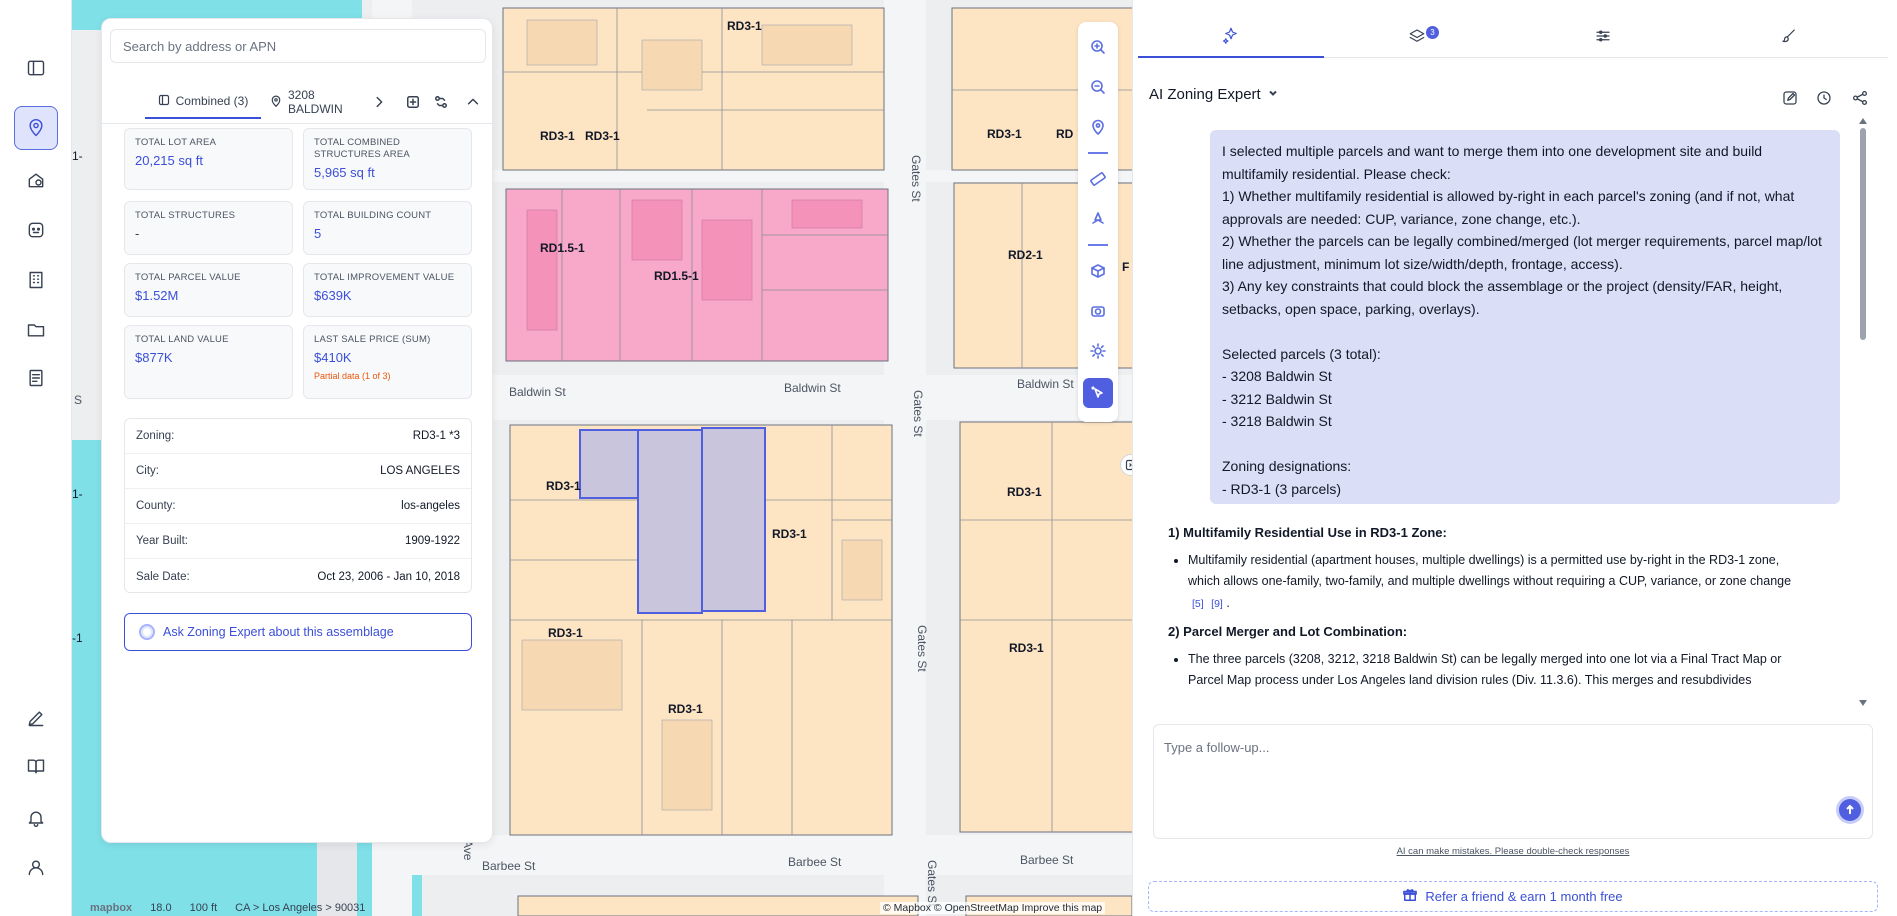  I want to click on message-line: - 3208 Baldwin St, so click(1277, 376).